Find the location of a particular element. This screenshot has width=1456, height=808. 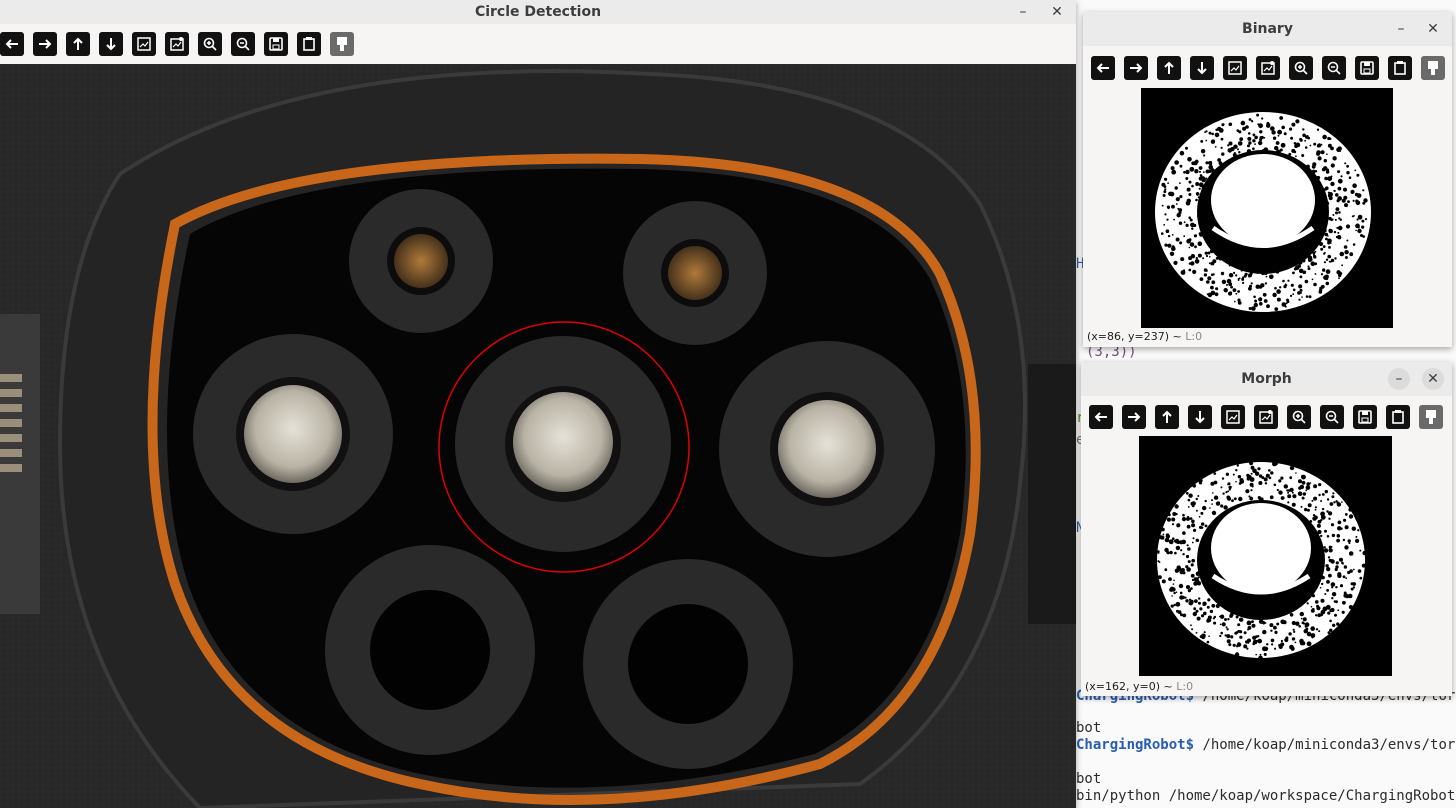

socket-top-left is located at coordinates (421, 261).